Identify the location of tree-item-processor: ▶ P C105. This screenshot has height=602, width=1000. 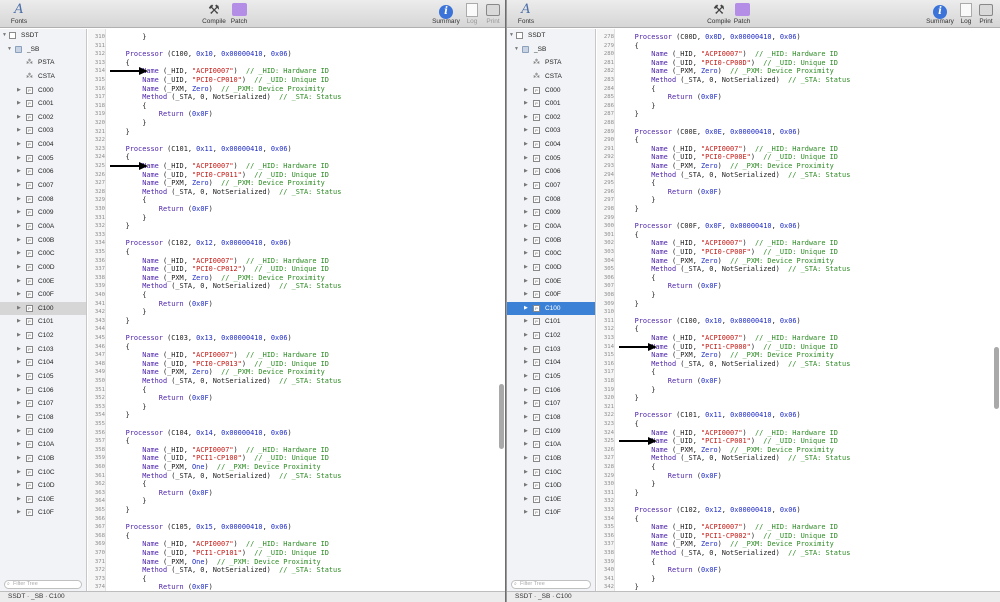
(43, 377).